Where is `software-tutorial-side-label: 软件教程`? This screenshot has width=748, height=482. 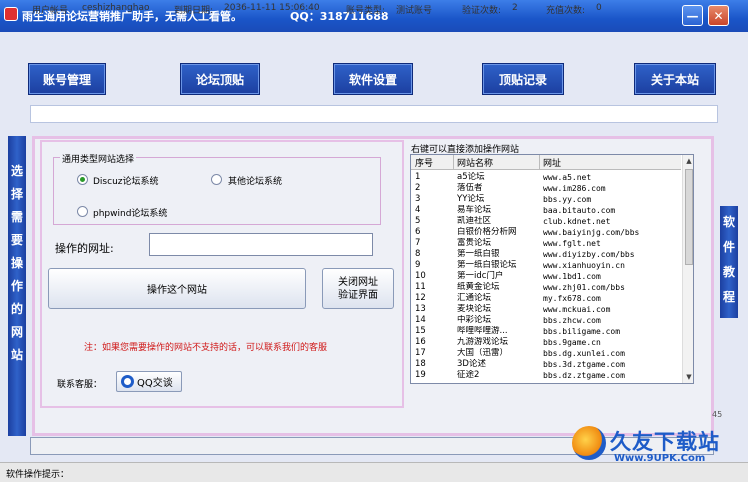 software-tutorial-side-label: 软件教程 is located at coordinates (728, 259).